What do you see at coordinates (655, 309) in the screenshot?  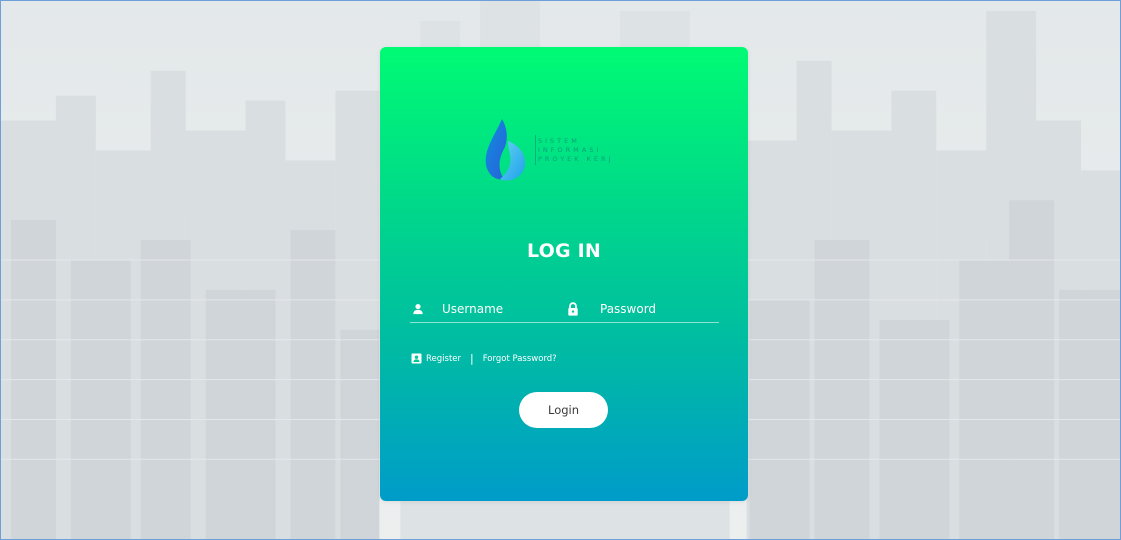 I see `password-input` at bounding box center [655, 309].